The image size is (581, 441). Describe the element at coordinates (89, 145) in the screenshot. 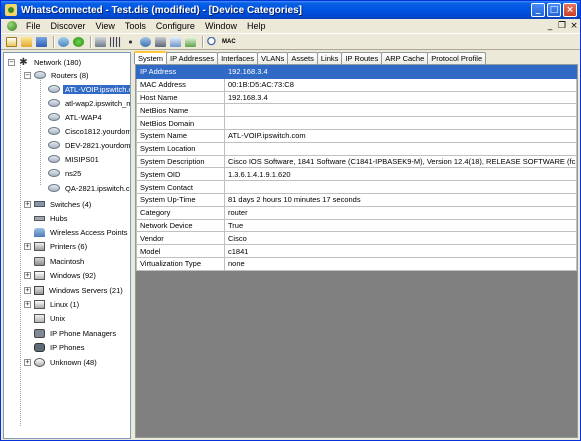

I see `tree-node-router-device: DEV-2821.yourdomain.com` at that location.